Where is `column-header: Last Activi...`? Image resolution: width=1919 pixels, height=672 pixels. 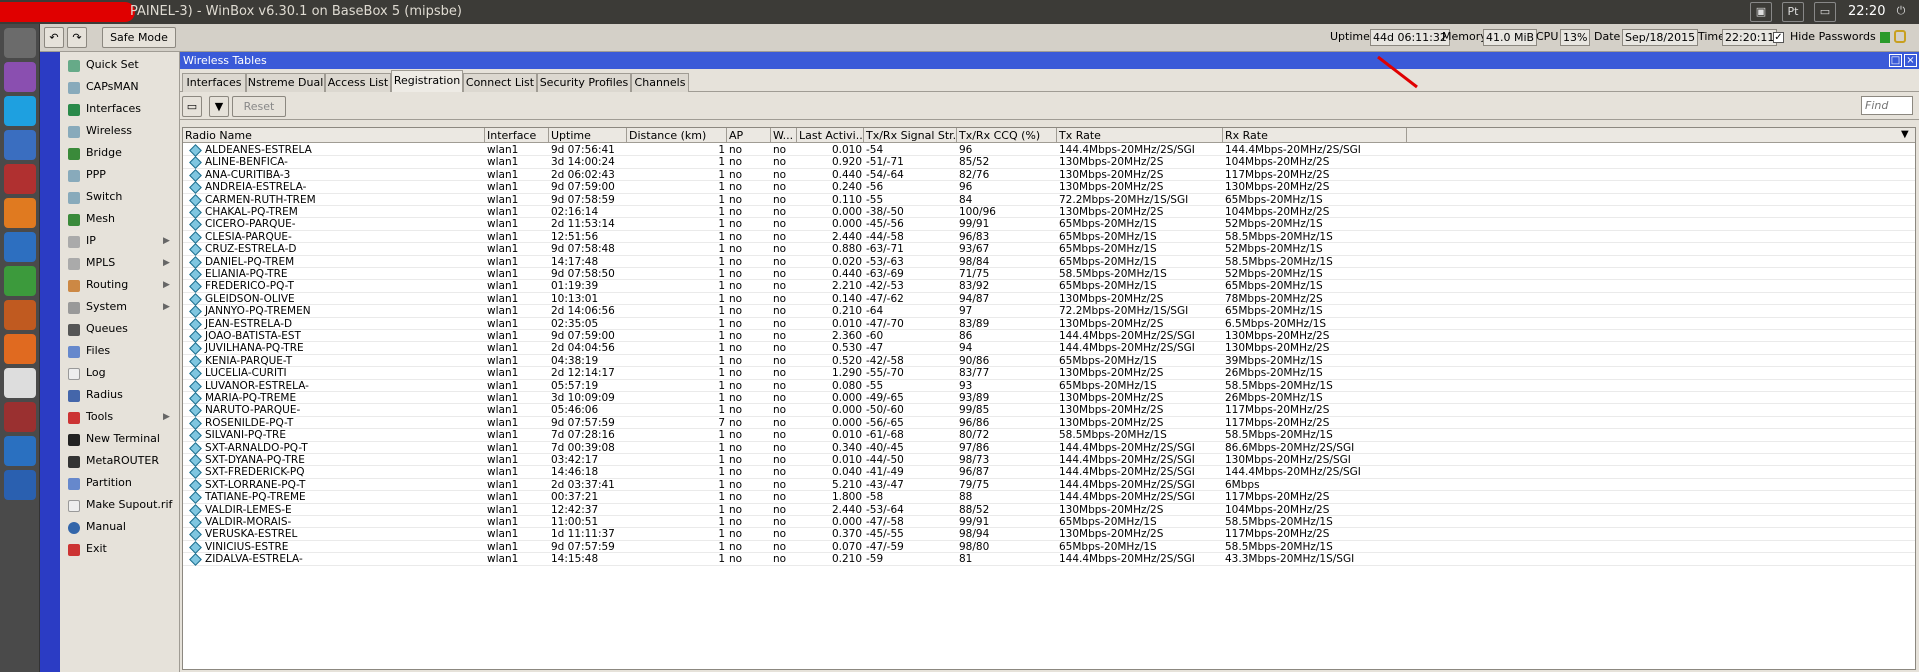 column-header: Last Activi... is located at coordinates (830, 135).